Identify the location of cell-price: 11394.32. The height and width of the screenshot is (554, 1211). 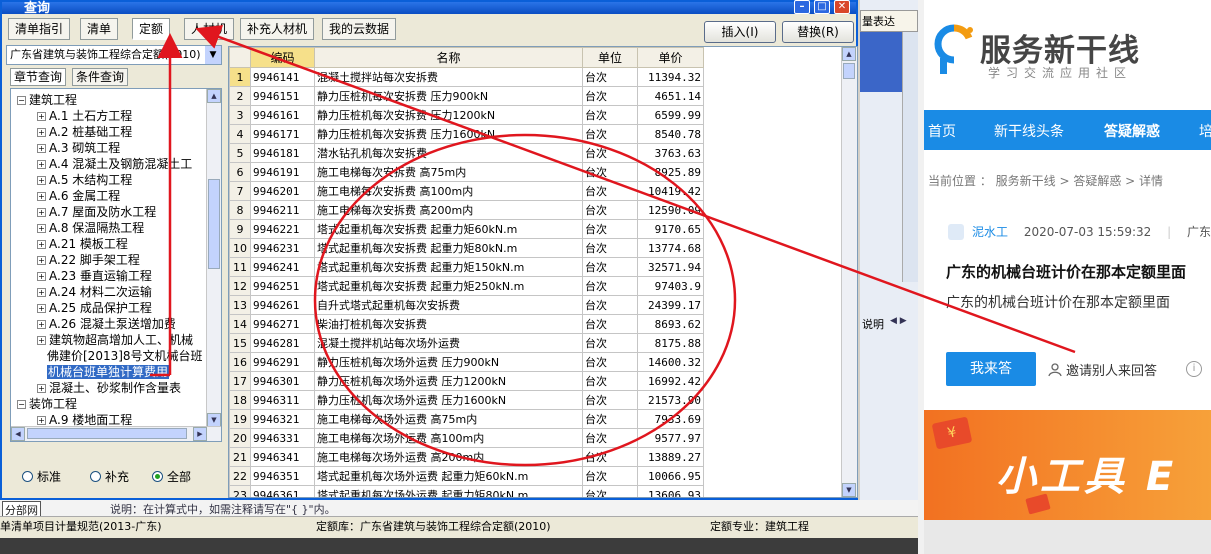
(670, 77).